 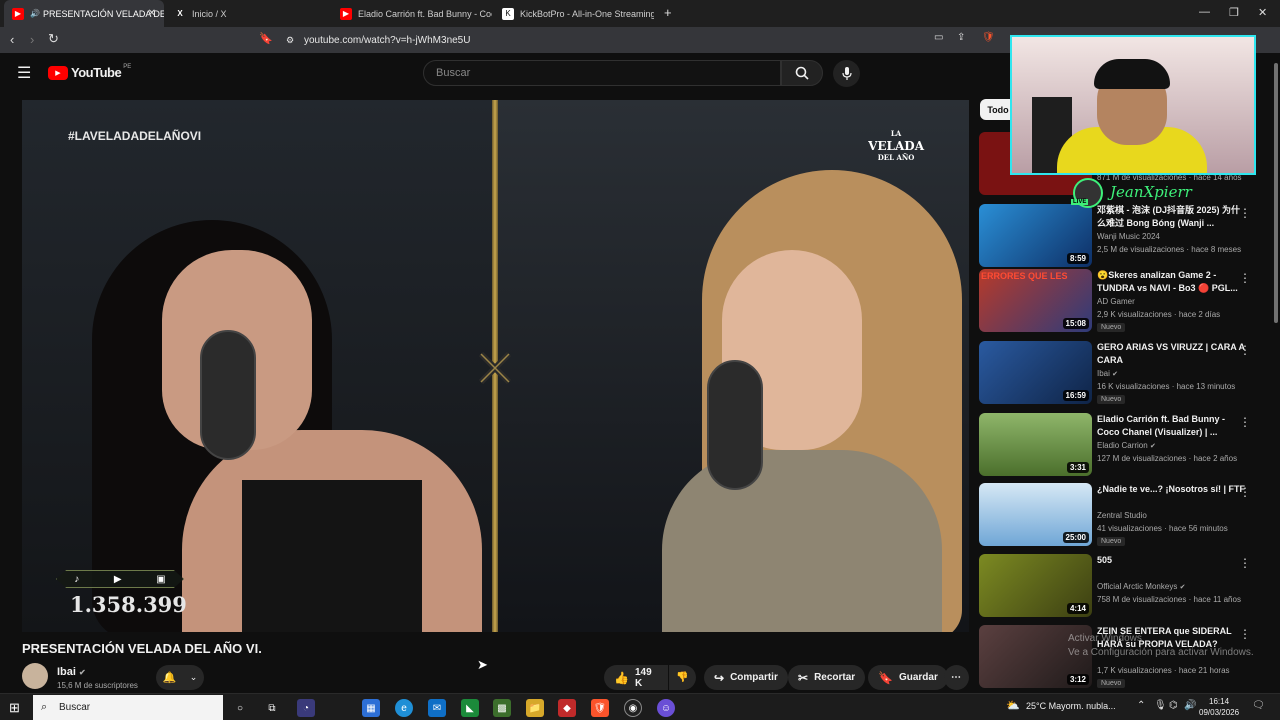 What do you see at coordinates (1141, 705) in the screenshot?
I see `tray-chevron-icon: ⌃` at bounding box center [1141, 705].